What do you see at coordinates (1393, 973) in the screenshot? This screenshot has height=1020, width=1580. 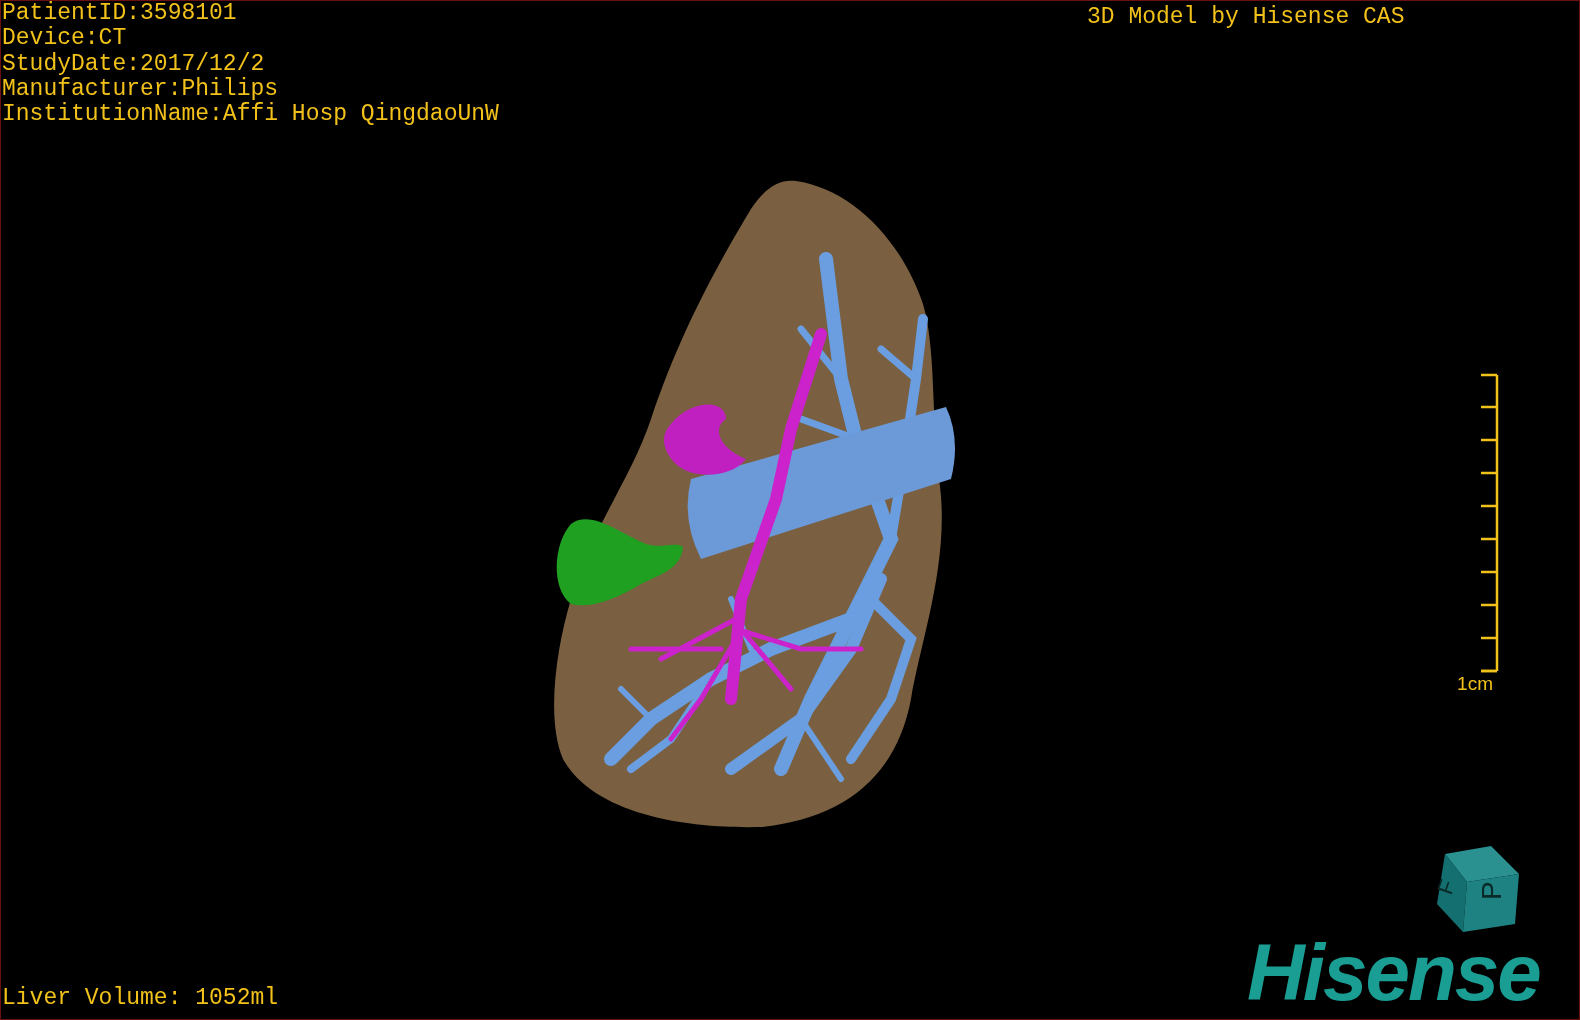 I see `logo: Hisense` at bounding box center [1393, 973].